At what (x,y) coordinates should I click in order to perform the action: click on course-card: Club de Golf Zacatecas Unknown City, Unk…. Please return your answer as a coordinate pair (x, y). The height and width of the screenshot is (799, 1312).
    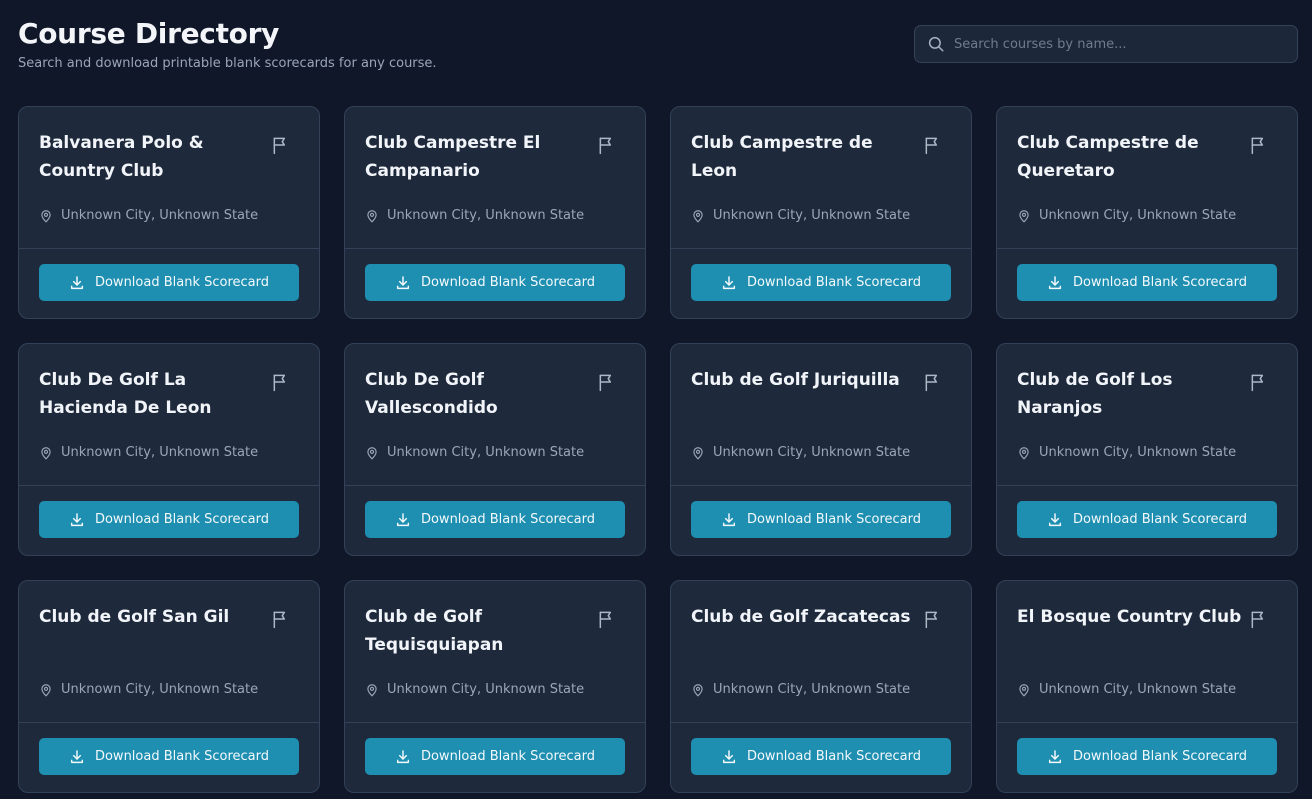
    Looking at the image, I should click on (821, 686).